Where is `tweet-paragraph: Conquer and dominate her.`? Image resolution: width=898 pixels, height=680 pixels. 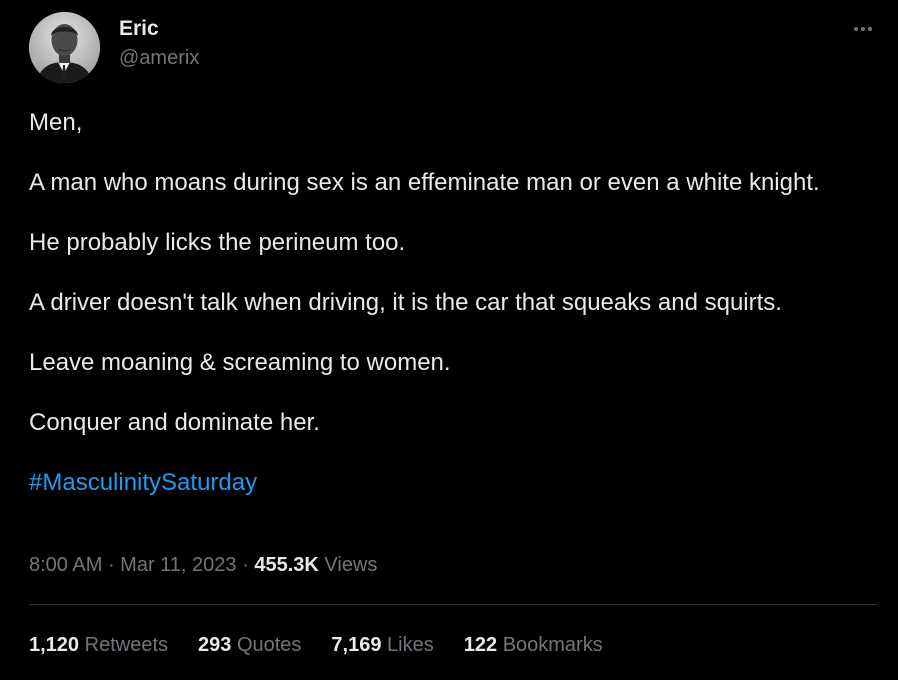
tweet-paragraph: Conquer and dominate her. is located at coordinates (174, 422).